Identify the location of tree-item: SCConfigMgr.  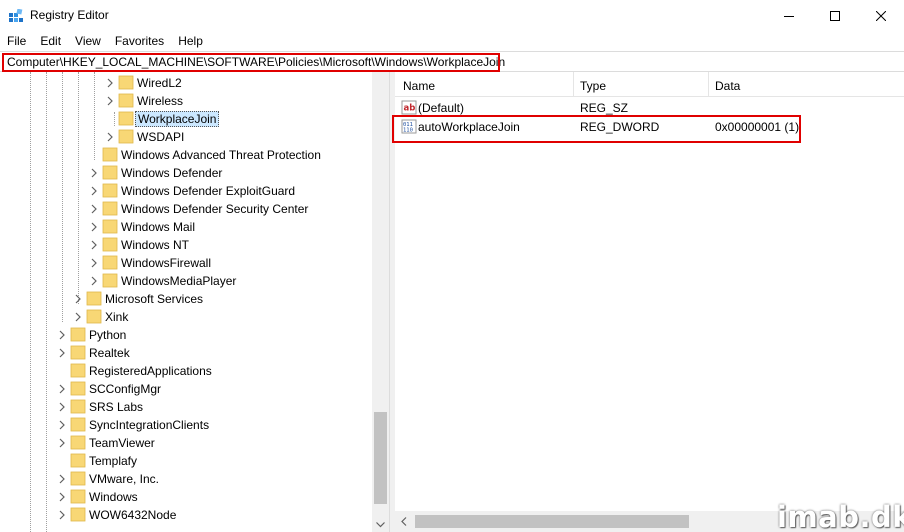
(186, 389).